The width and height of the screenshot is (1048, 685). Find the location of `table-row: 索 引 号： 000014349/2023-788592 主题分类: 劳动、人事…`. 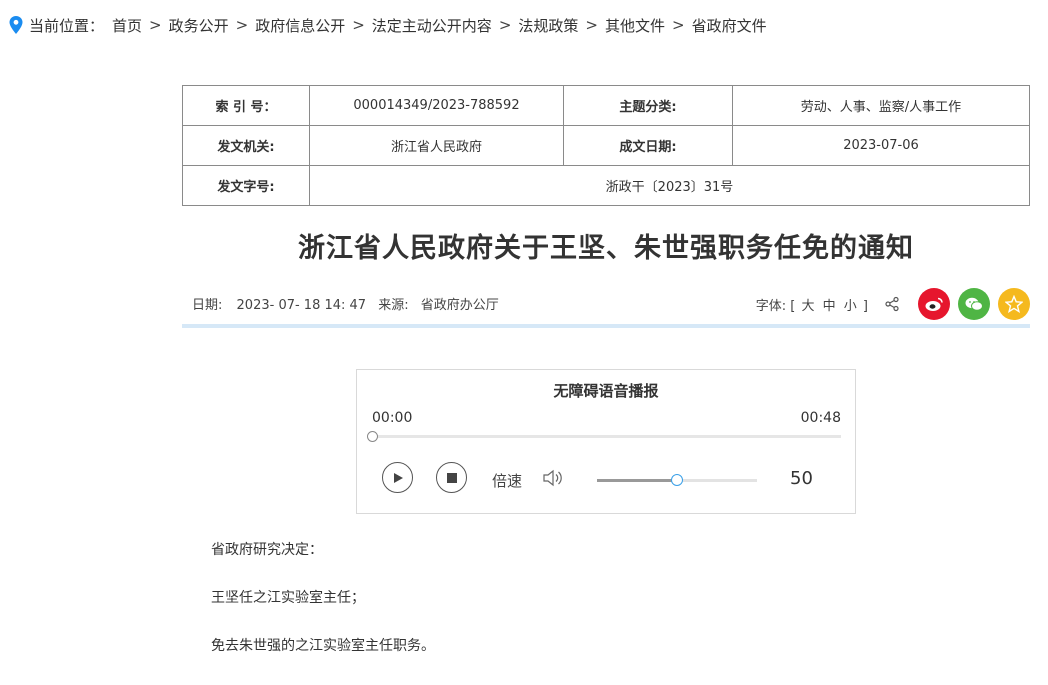

table-row: 索 引 号： 000014349/2023-788592 主题分类: 劳动、人事… is located at coordinates (606, 105).